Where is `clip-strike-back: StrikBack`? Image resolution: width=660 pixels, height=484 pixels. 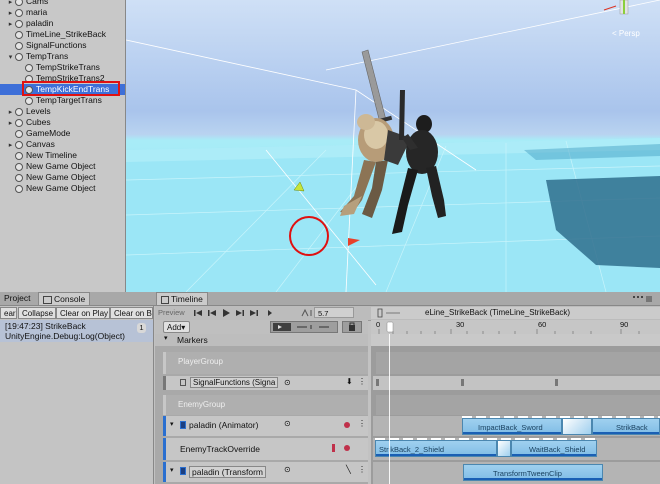
clip-strike-back: StrikBack is located at coordinates (626, 426).